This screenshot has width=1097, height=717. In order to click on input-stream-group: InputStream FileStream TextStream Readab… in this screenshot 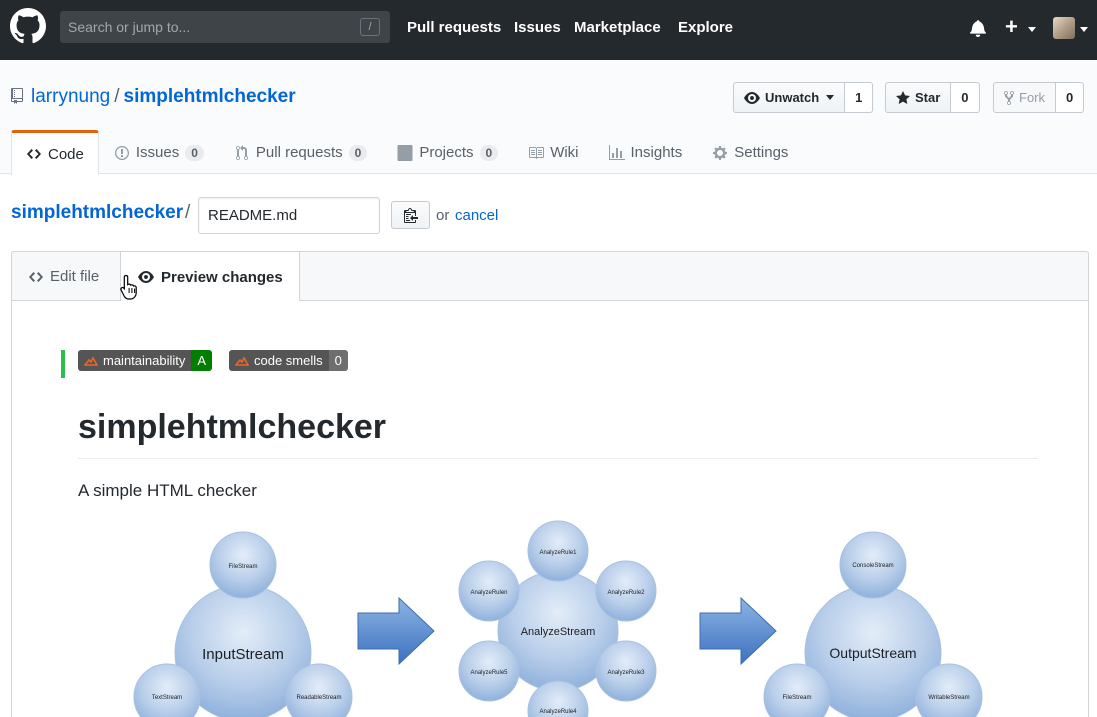, I will do `click(243, 624)`.